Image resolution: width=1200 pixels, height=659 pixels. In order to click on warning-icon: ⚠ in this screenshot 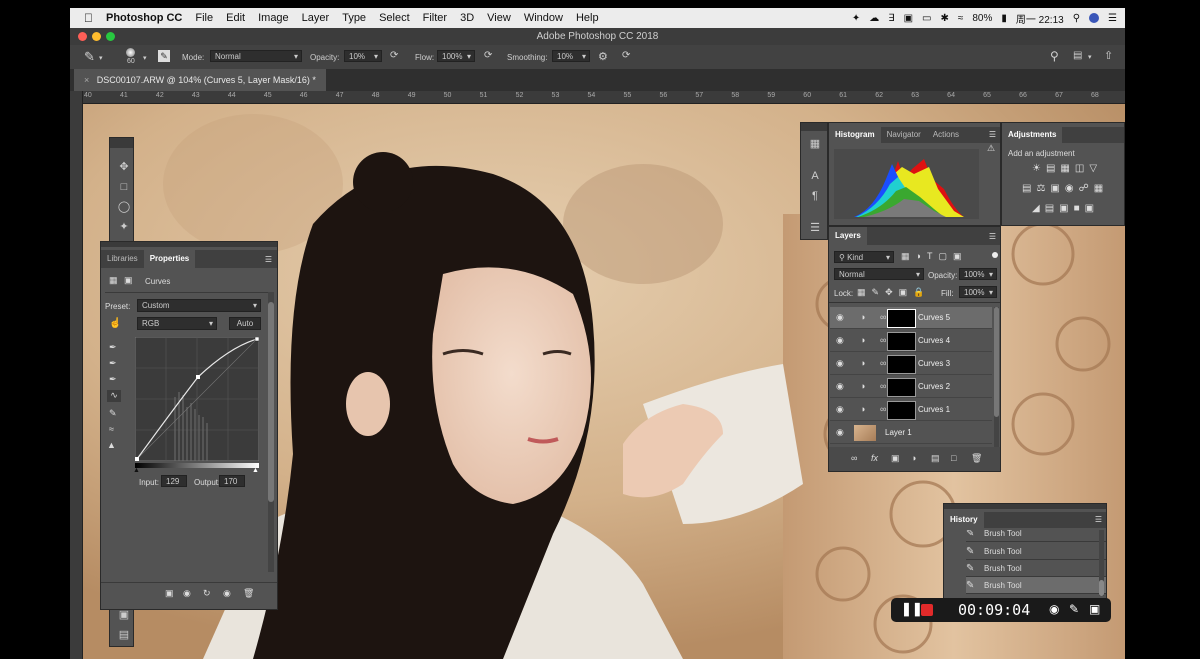, I will do `click(991, 148)`.